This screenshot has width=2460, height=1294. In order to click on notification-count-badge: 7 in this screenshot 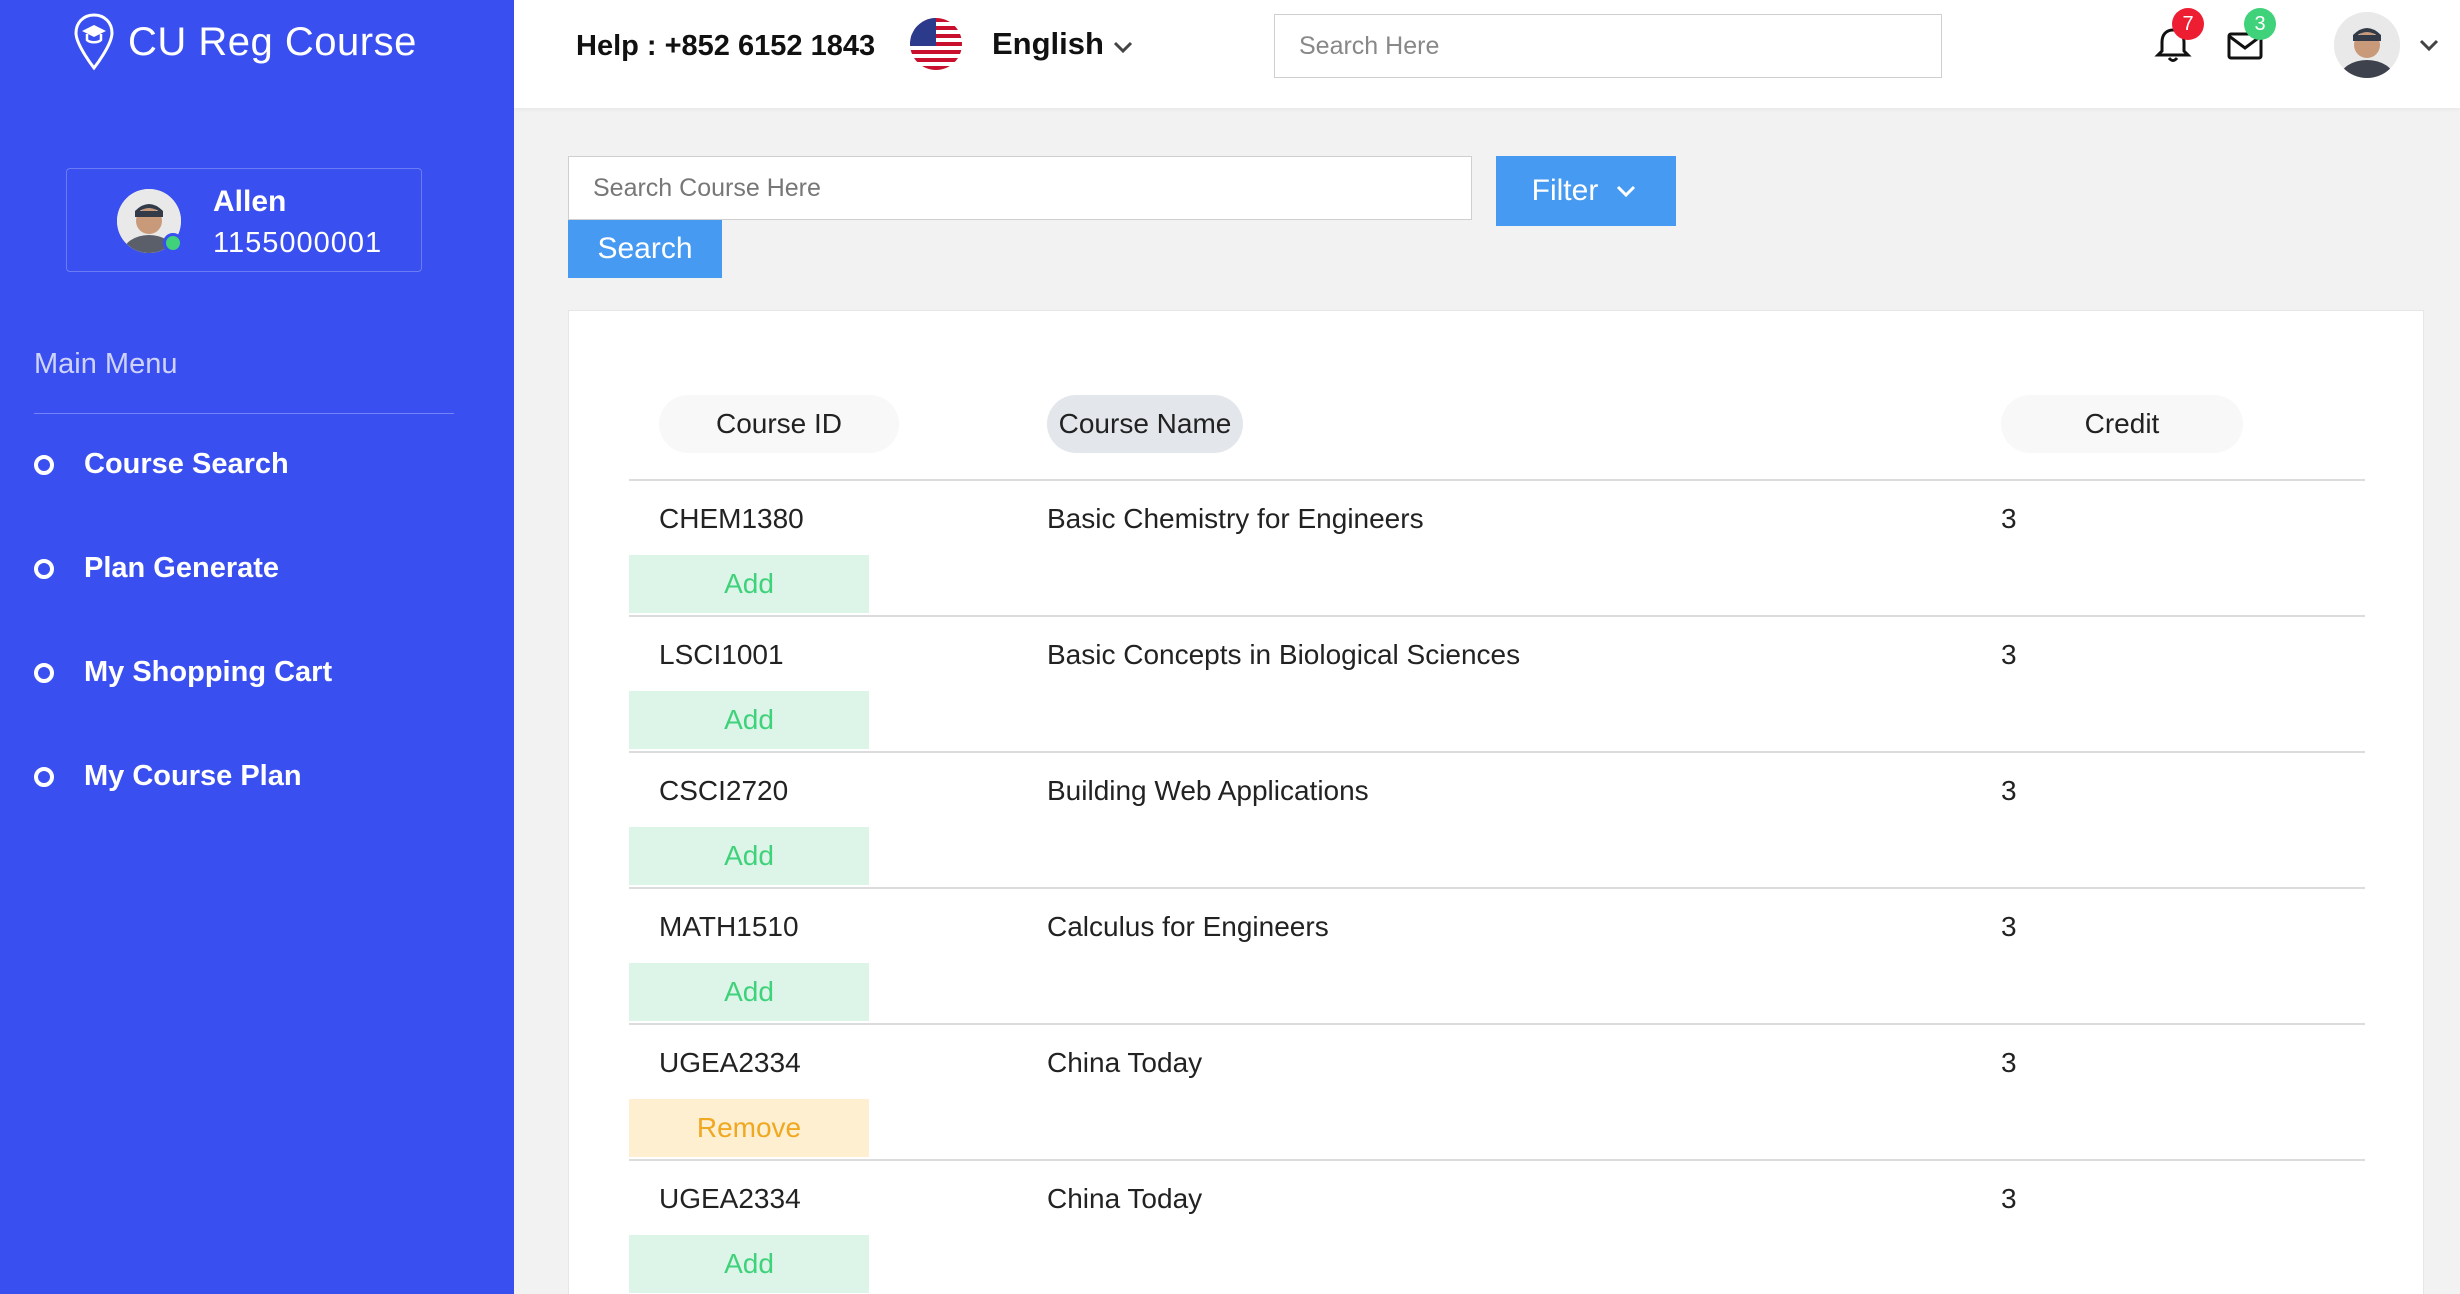, I will do `click(2188, 24)`.